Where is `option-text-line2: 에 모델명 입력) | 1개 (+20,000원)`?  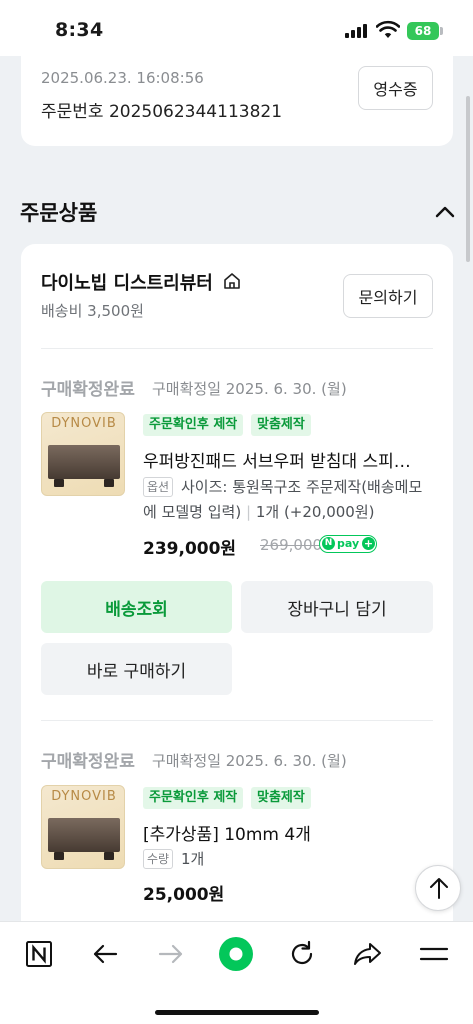
option-text-line2: 에 모델명 입력) | 1개 (+20,000원) is located at coordinates (259, 512).